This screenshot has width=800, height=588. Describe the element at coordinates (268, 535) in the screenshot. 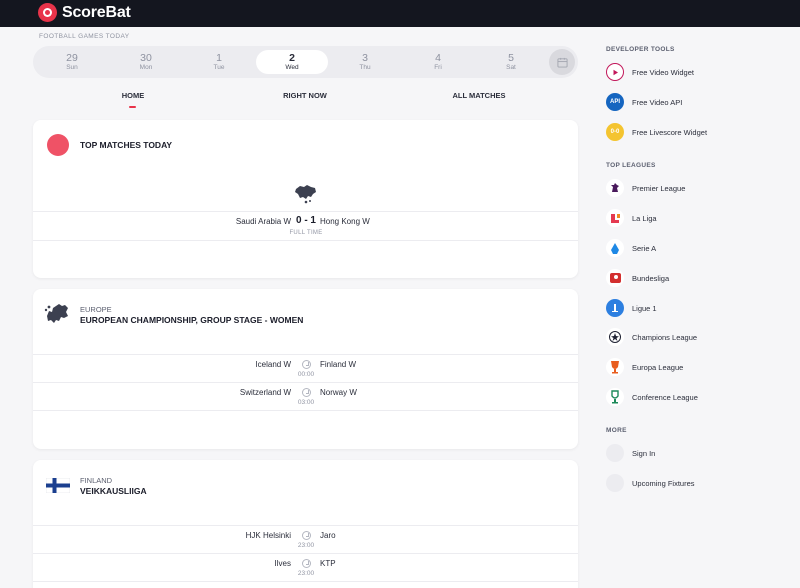

I see `home-team: HJK Helsinki` at that location.